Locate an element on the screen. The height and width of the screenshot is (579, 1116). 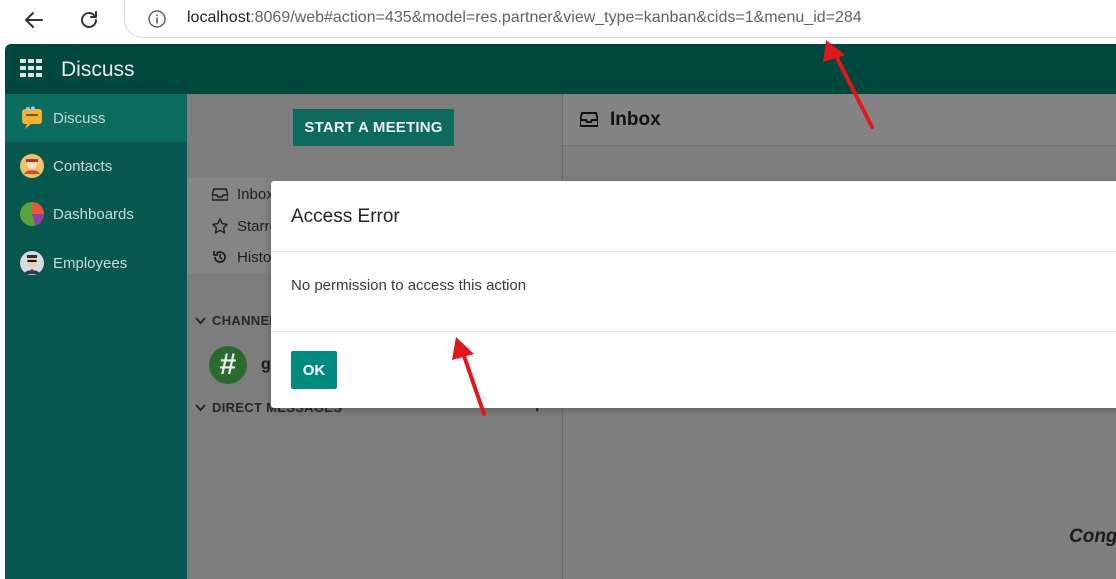
dialog-message: No permission to access this action is located at coordinates (409, 285).